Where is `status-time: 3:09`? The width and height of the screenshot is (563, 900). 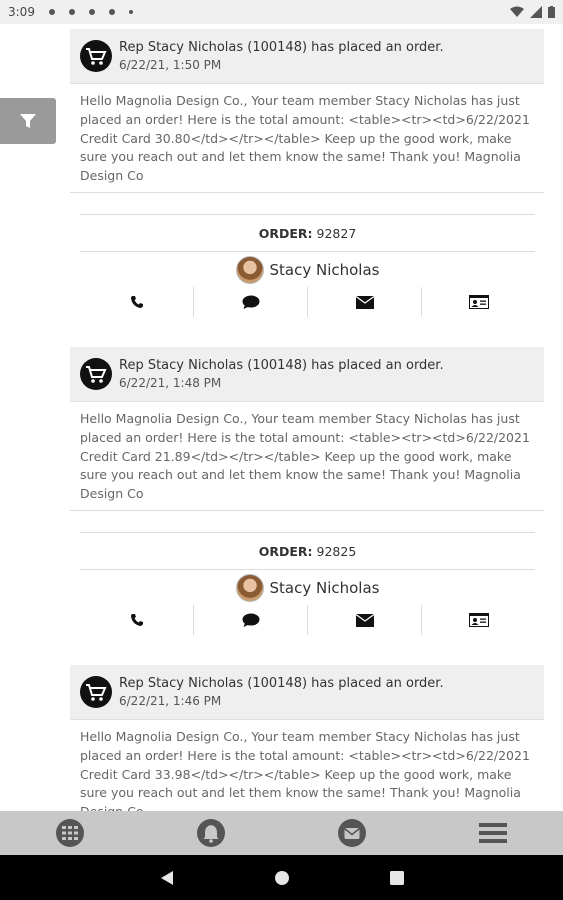 status-time: 3:09 is located at coordinates (21, 12).